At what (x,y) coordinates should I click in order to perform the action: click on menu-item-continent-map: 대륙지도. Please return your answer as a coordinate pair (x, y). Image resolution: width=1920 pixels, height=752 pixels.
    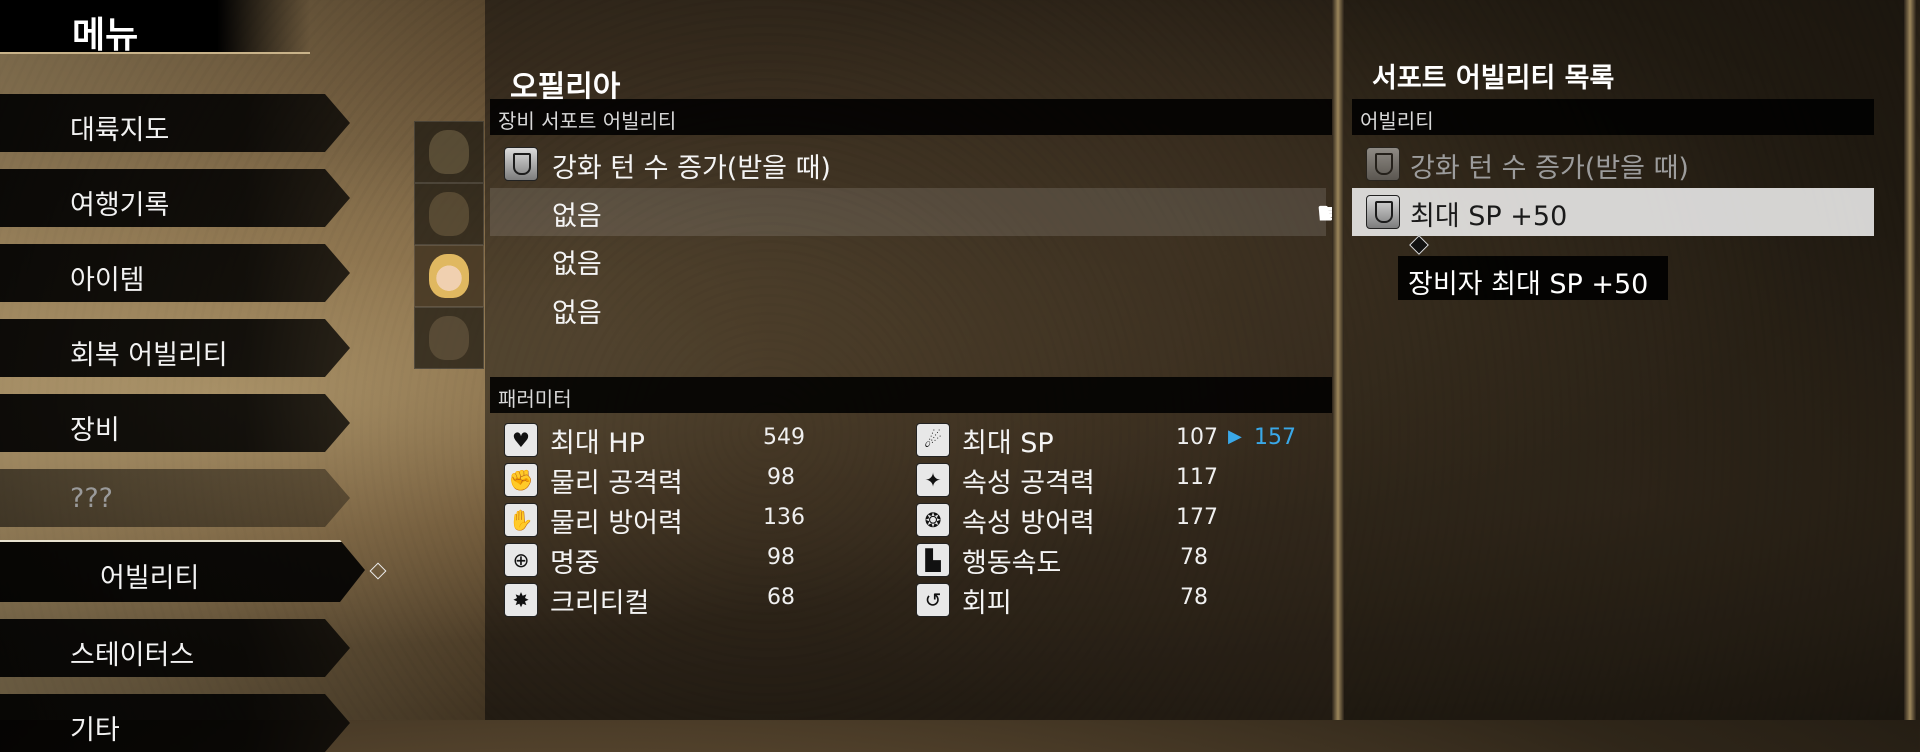
    Looking at the image, I should click on (175, 123).